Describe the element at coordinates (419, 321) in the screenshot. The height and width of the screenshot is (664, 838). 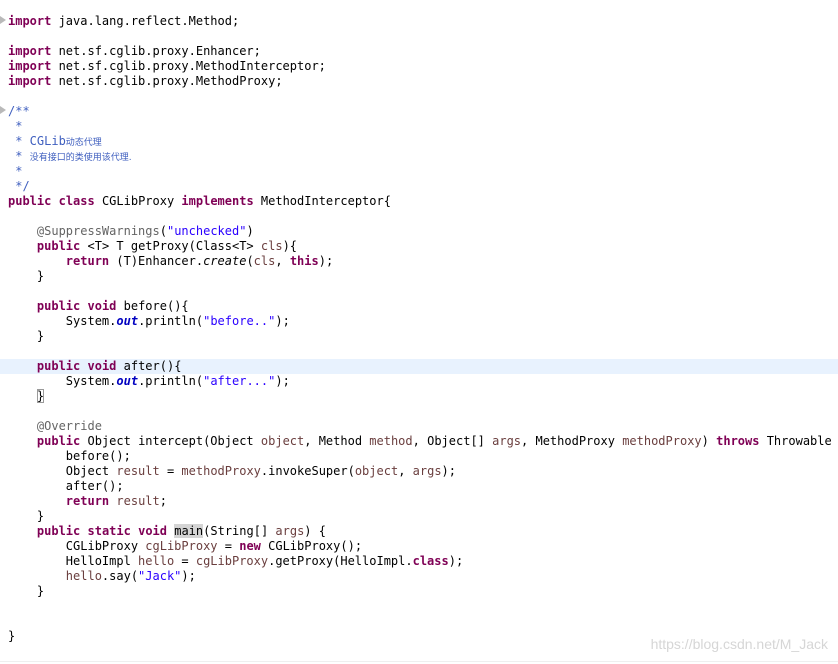
I see `code-line: System.out.println("before..");` at that location.